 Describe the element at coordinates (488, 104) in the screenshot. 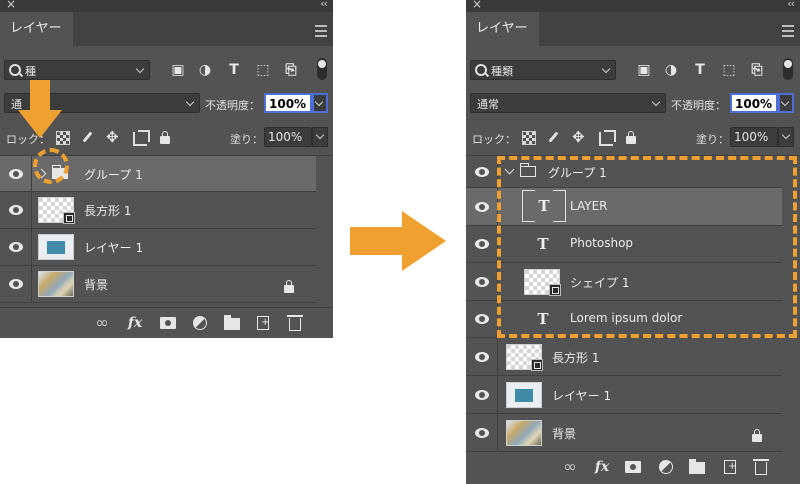

I see `blend-mode-value: 通常` at that location.